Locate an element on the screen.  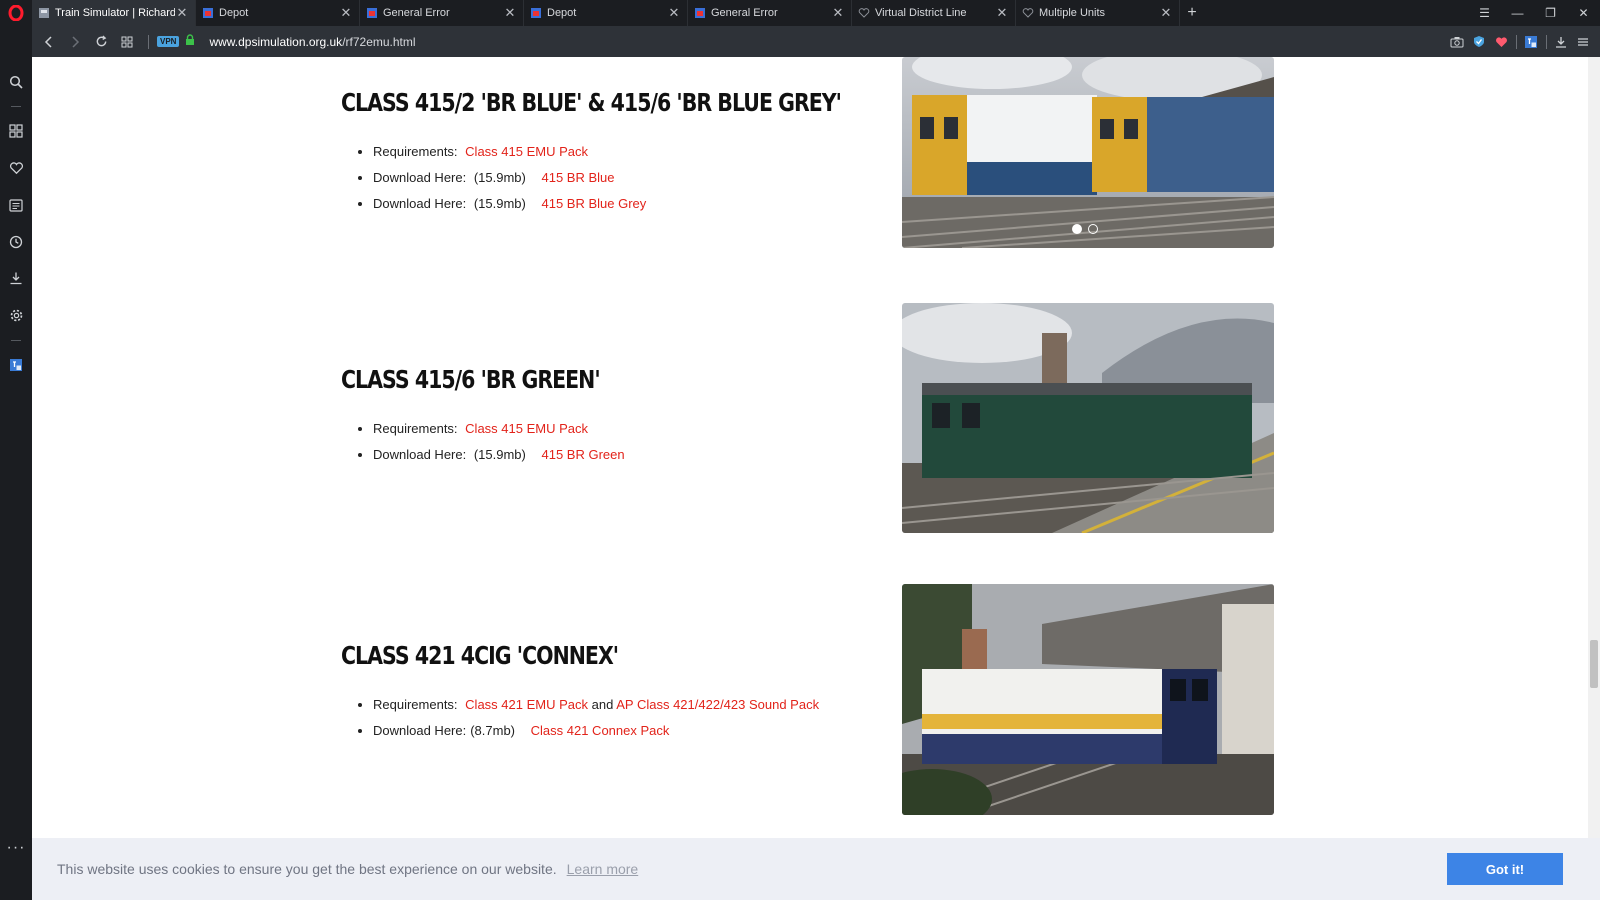
tab-virtual-district-line: Virtual District Line ✕ is located at coordinates (934, 13).